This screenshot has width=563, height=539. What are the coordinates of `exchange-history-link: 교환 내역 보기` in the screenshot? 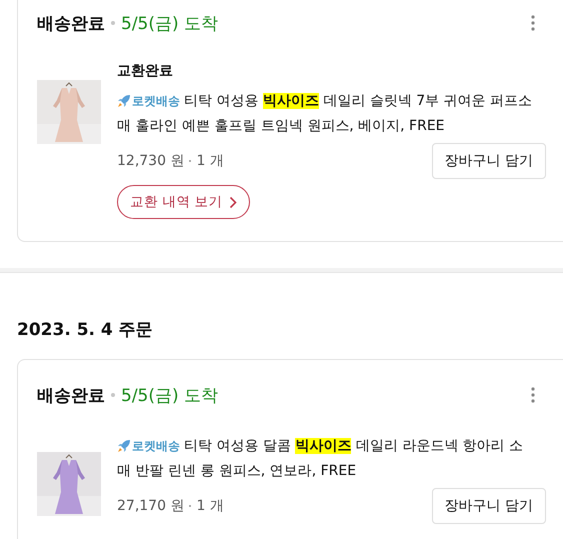 It's located at (183, 202).